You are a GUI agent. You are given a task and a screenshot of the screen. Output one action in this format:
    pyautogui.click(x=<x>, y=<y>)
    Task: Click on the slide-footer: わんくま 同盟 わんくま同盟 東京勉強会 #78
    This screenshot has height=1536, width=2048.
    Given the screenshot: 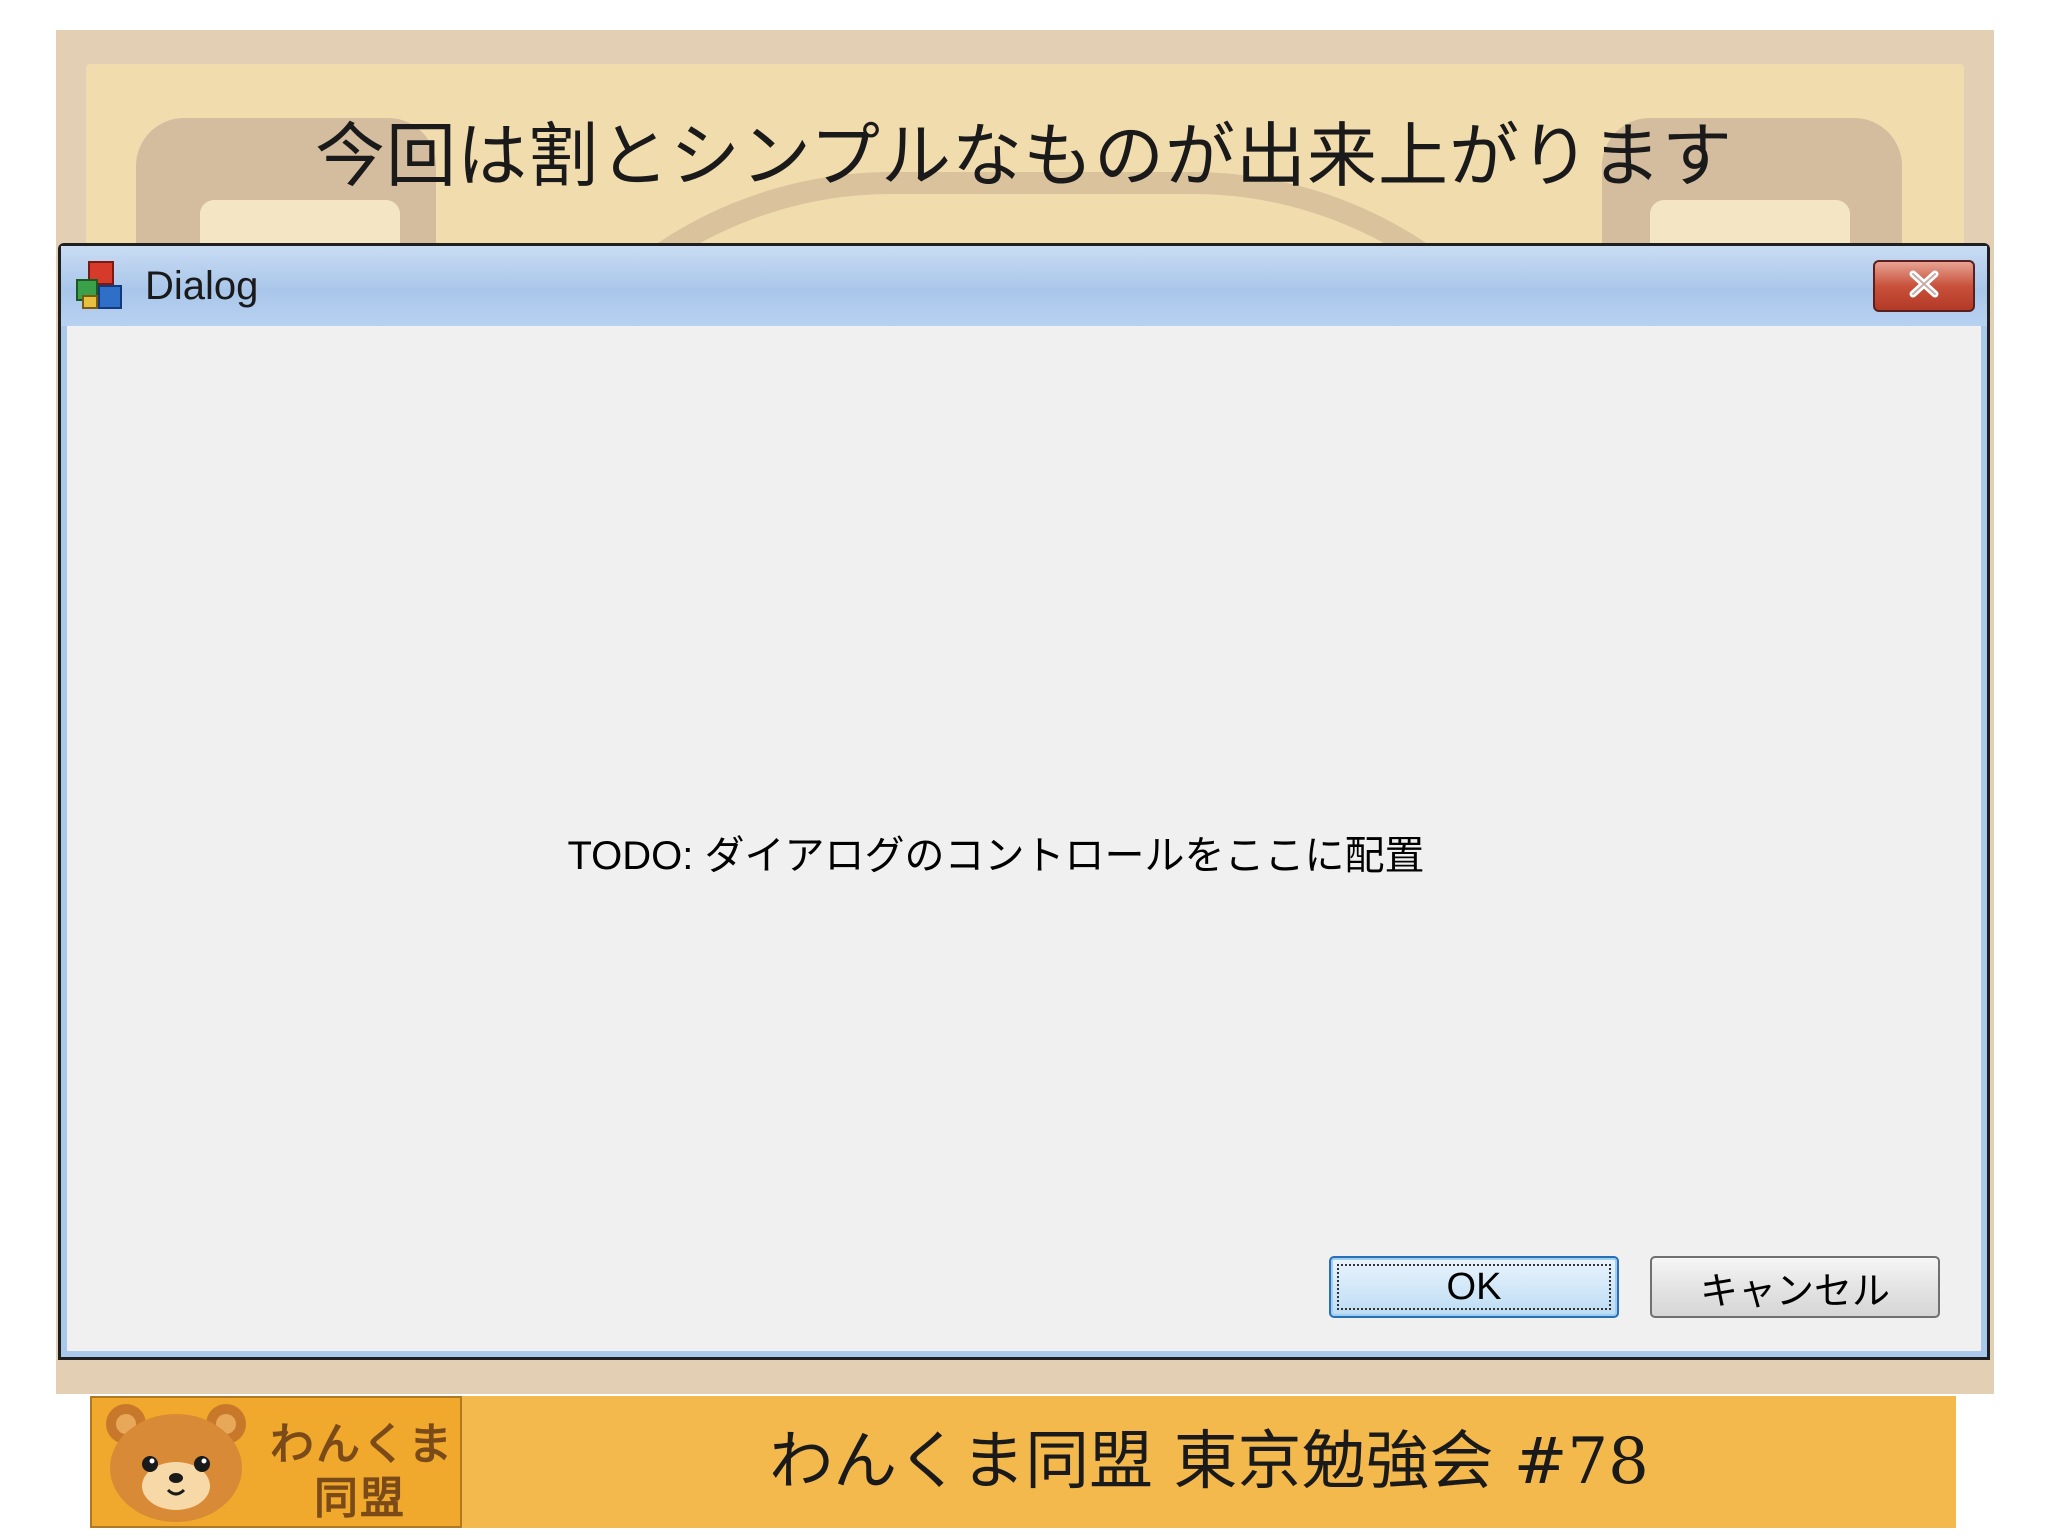 What is the action you would take?
    pyautogui.click(x=1023, y=1462)
    